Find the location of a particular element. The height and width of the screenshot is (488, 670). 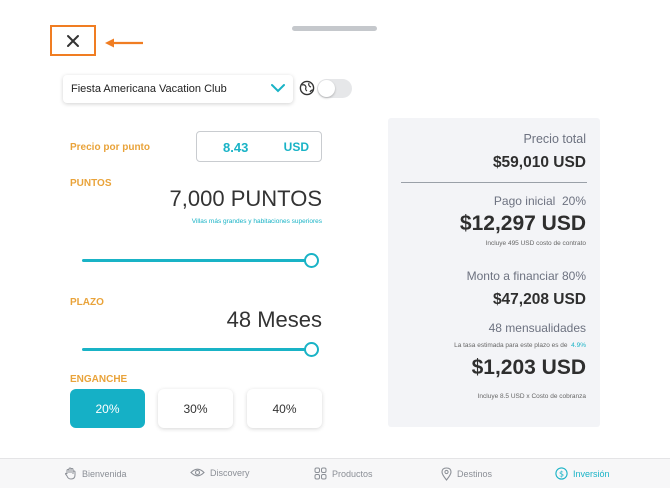

nav-item-inversion: $ Inversión is located at coordinates (582, 473).